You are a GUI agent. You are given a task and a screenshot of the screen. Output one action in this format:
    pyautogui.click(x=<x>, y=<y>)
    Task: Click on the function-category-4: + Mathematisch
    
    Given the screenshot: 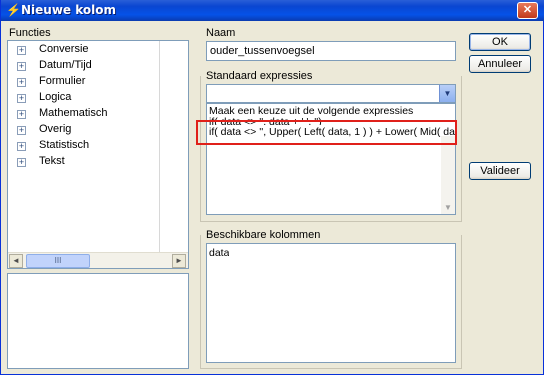 What is the action you would take?
    pyautogui.click(x=89, y=114)
    